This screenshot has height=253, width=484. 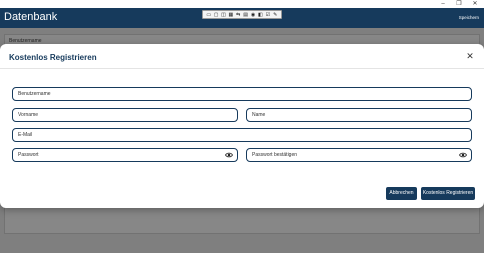 What do you see at coordinates (28, 155) in the screenshot?
I see `password-placeholder: Passwort` at bounding box center [28, 155].